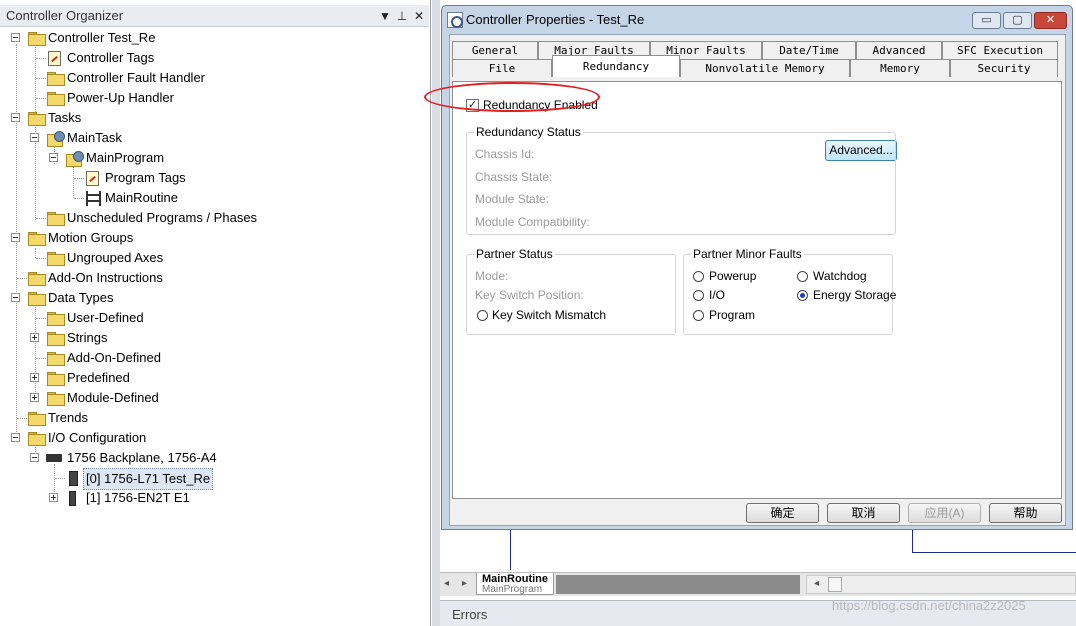 This screenshot has height=626, width=1076. I want to click on tree-item-ungrouped-axes: Ungrouped Axes, so click(210, 258).